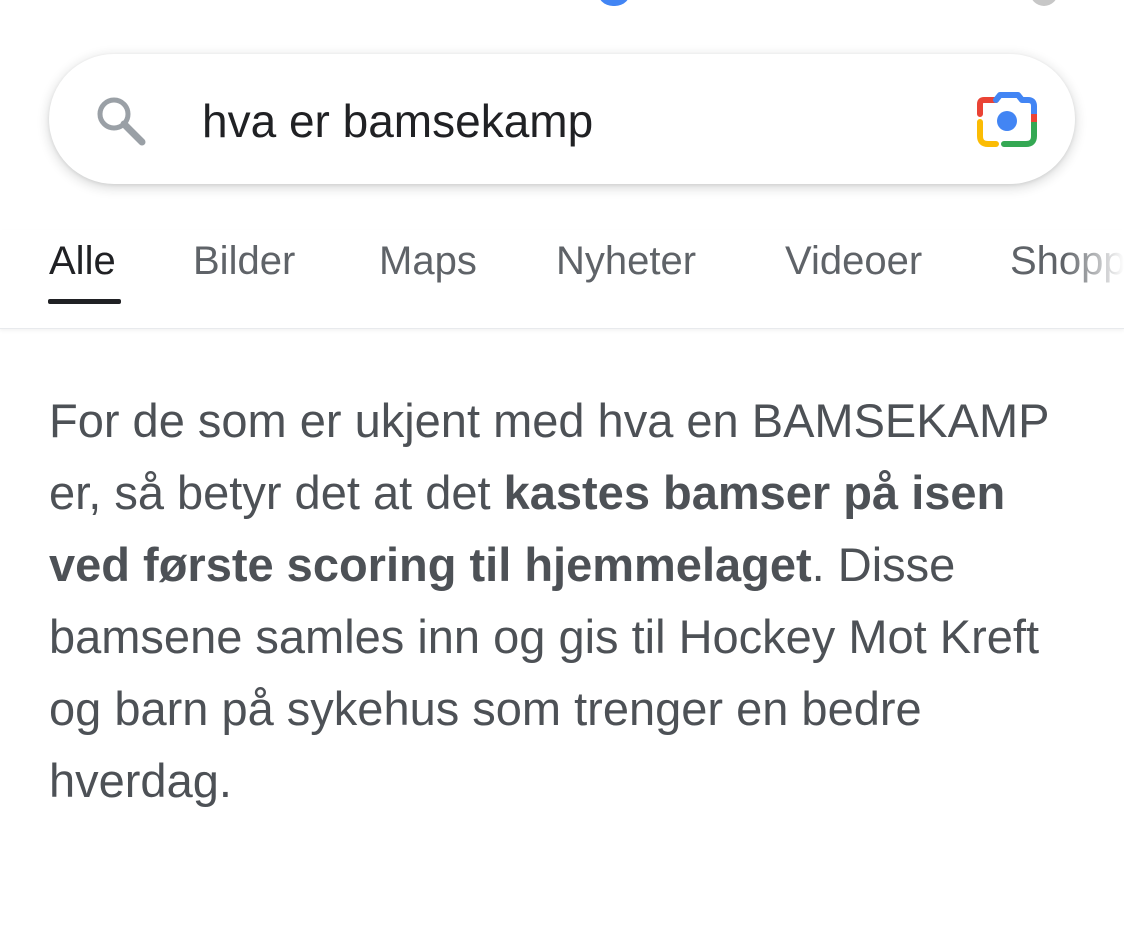 The image size is (1124, 925). Describe the element at coordinates (626, 261) in the screenshot. I see `tab-nyheter: Nyheter` at that location.